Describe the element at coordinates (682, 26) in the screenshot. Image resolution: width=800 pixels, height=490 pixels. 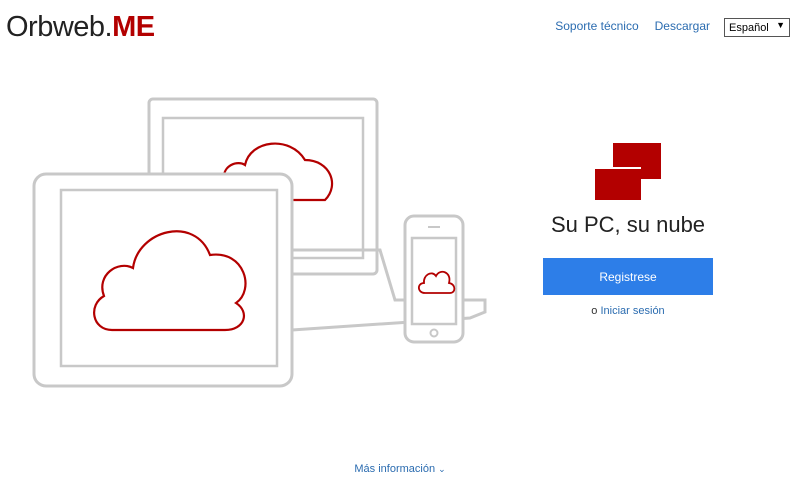
I see `download-link: Descargar` at that location.